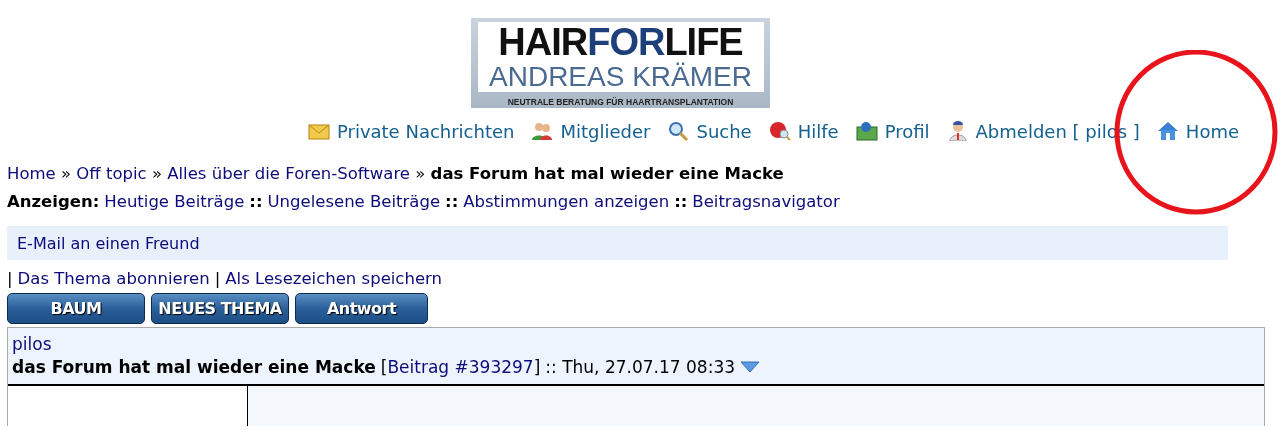  What do you see at coordinates (620, 77) in the screenshot?
I see `logo-name: ANDREAS KRÄMER` at bounding box center [620, 77].